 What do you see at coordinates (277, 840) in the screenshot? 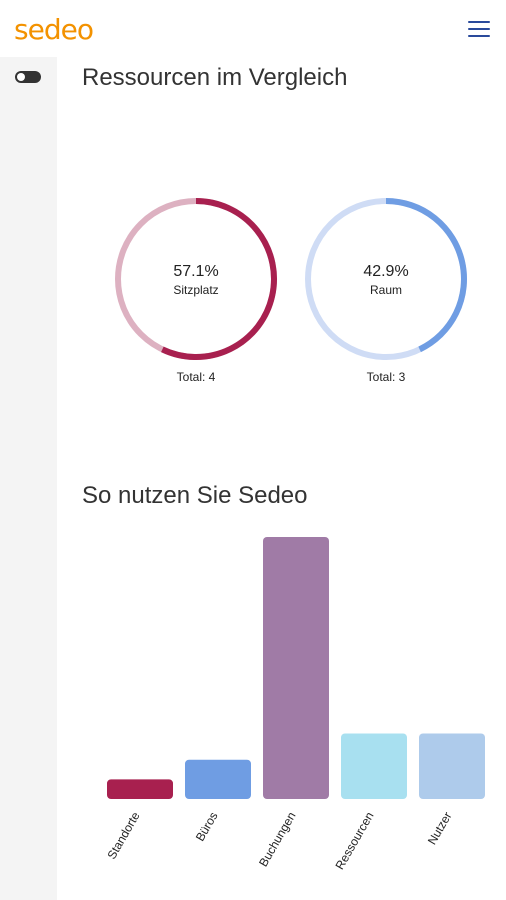
I see `x-tick-label: Buchungen` at bounding box center [277, 840].